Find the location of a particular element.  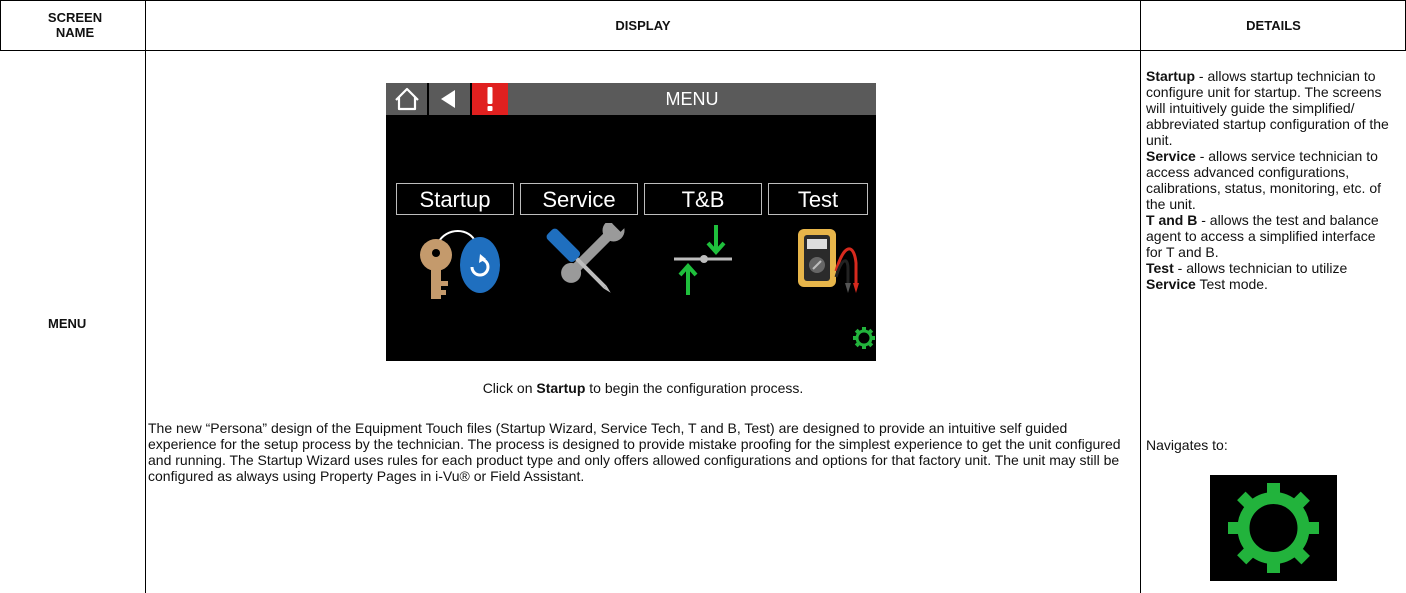

caption-text: to begin the configuration process. is located at coordinates (694, 388).